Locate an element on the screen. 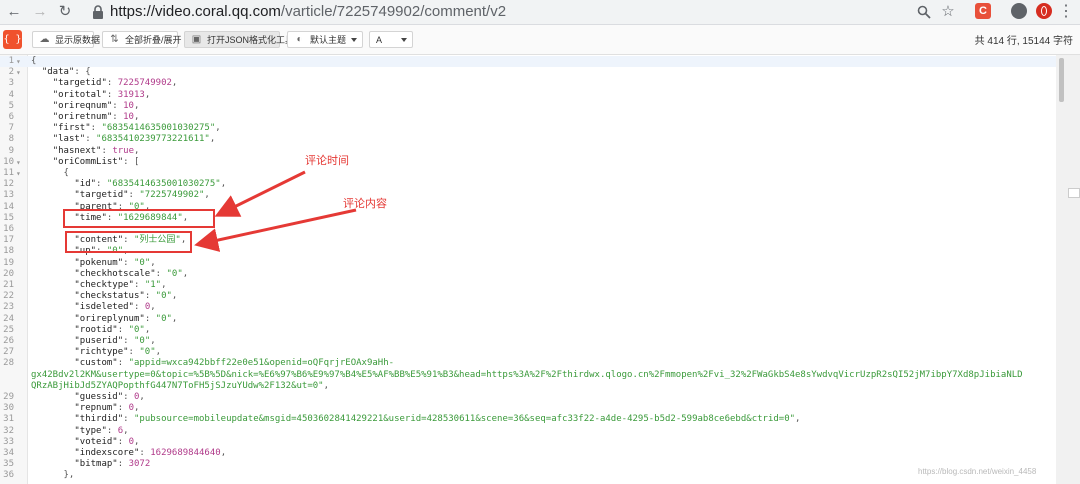  line-number: 11 is located at coordinates (8, 173).